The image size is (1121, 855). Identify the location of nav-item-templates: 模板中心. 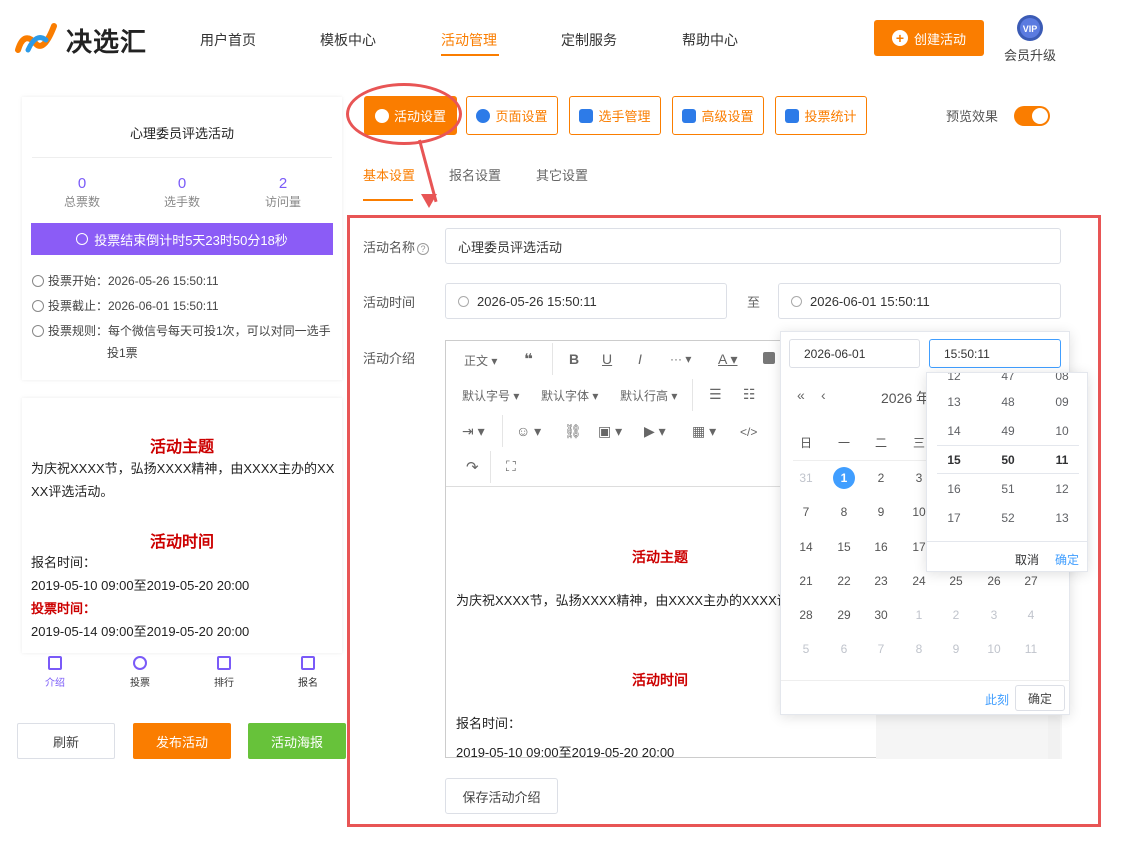
(348, 40).